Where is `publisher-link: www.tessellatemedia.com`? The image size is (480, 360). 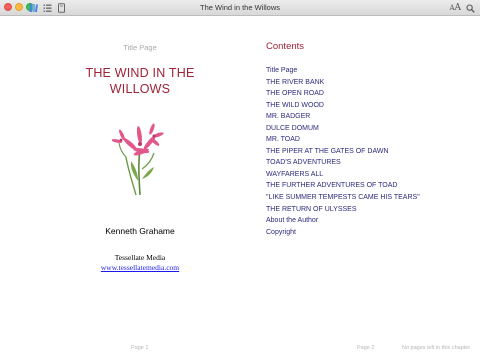 publisher-link: www.tessellatemedia.com is located at coordinates (140, 267).